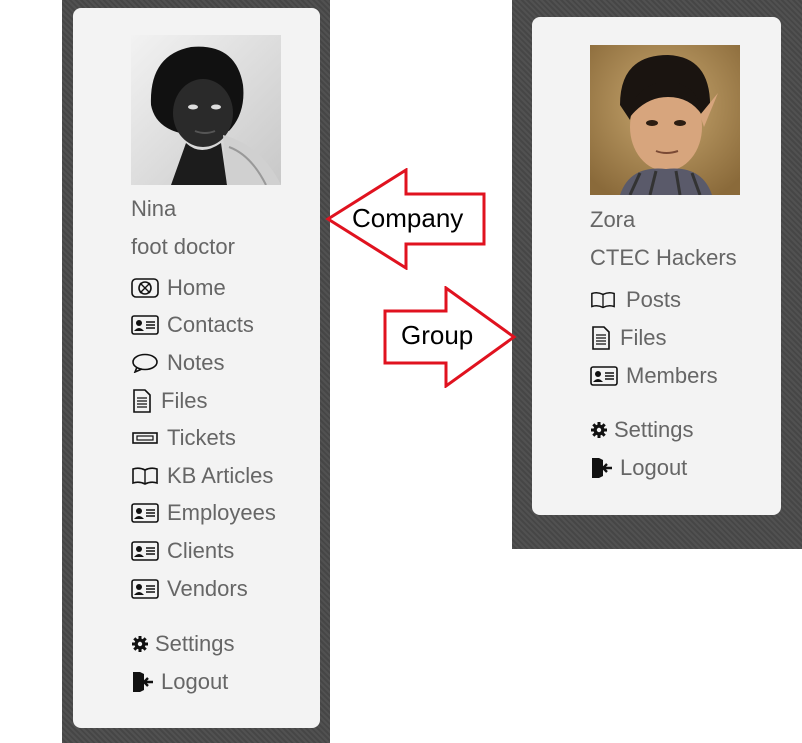  What do you see at coordinates (613, 219) in the screenshot?
I see `group-name: Zora` at bounding box center [613, 219].